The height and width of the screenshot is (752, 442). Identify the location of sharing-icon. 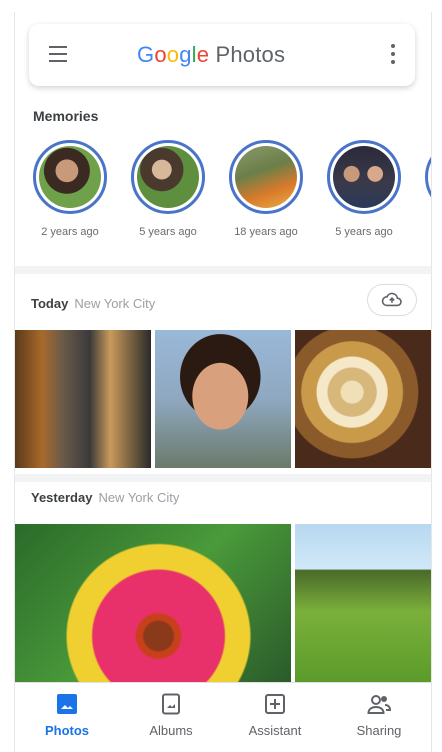
(379, 704).